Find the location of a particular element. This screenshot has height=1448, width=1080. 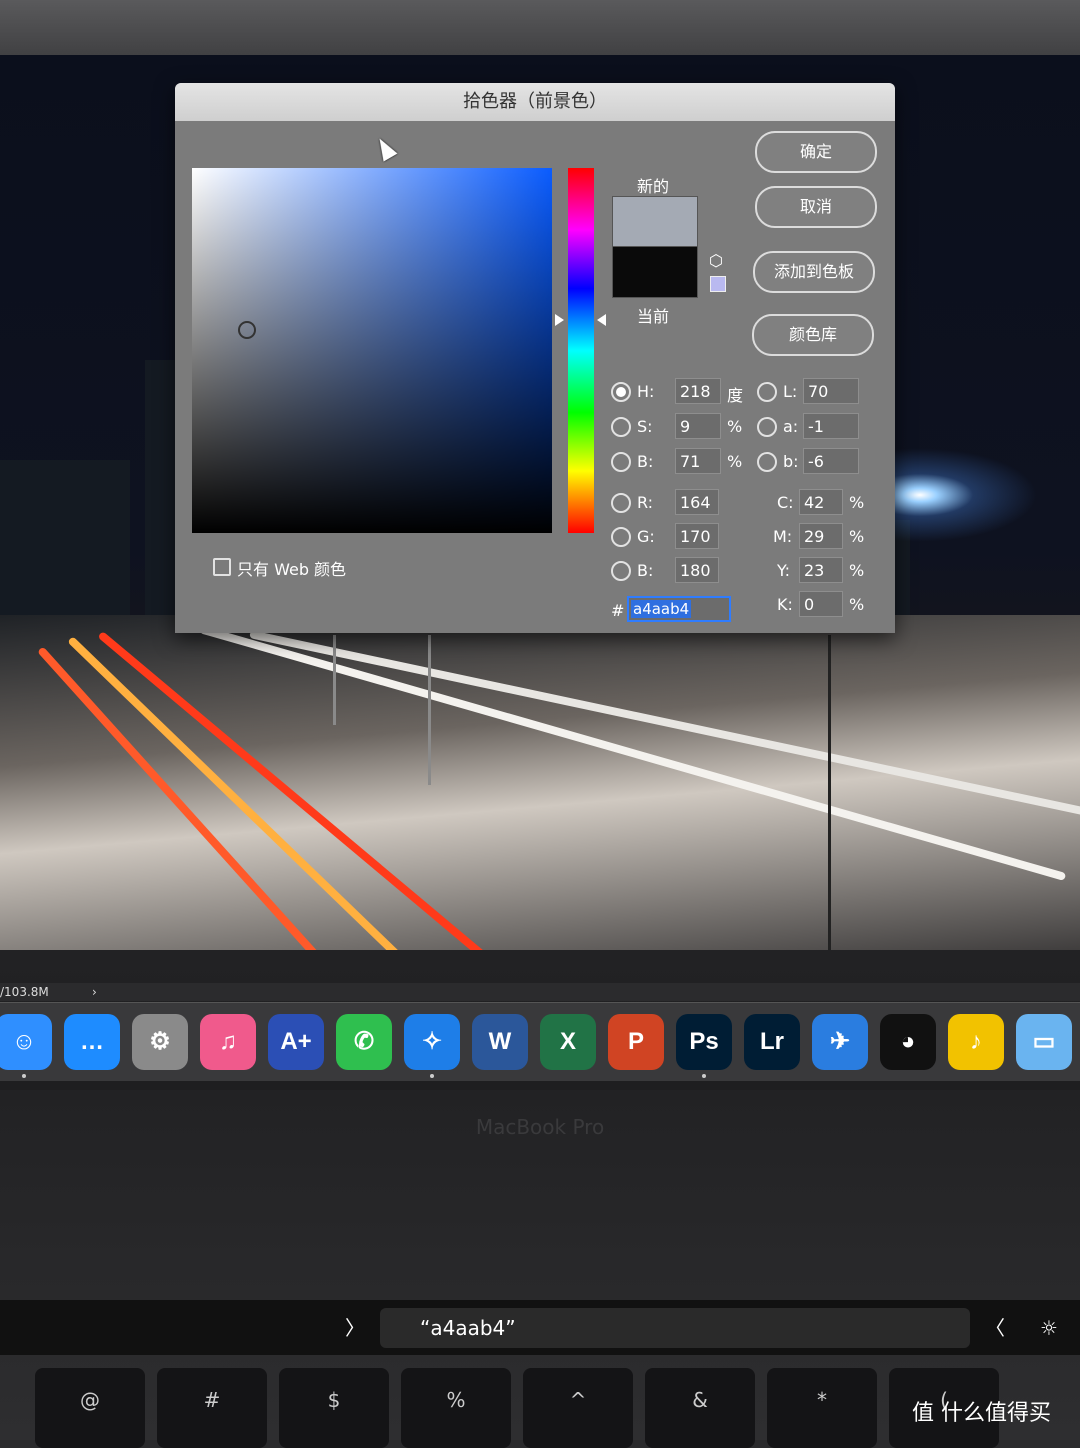

touchbar-right-chevron-icon: 〈 is located at coordinates (1005, 1328).